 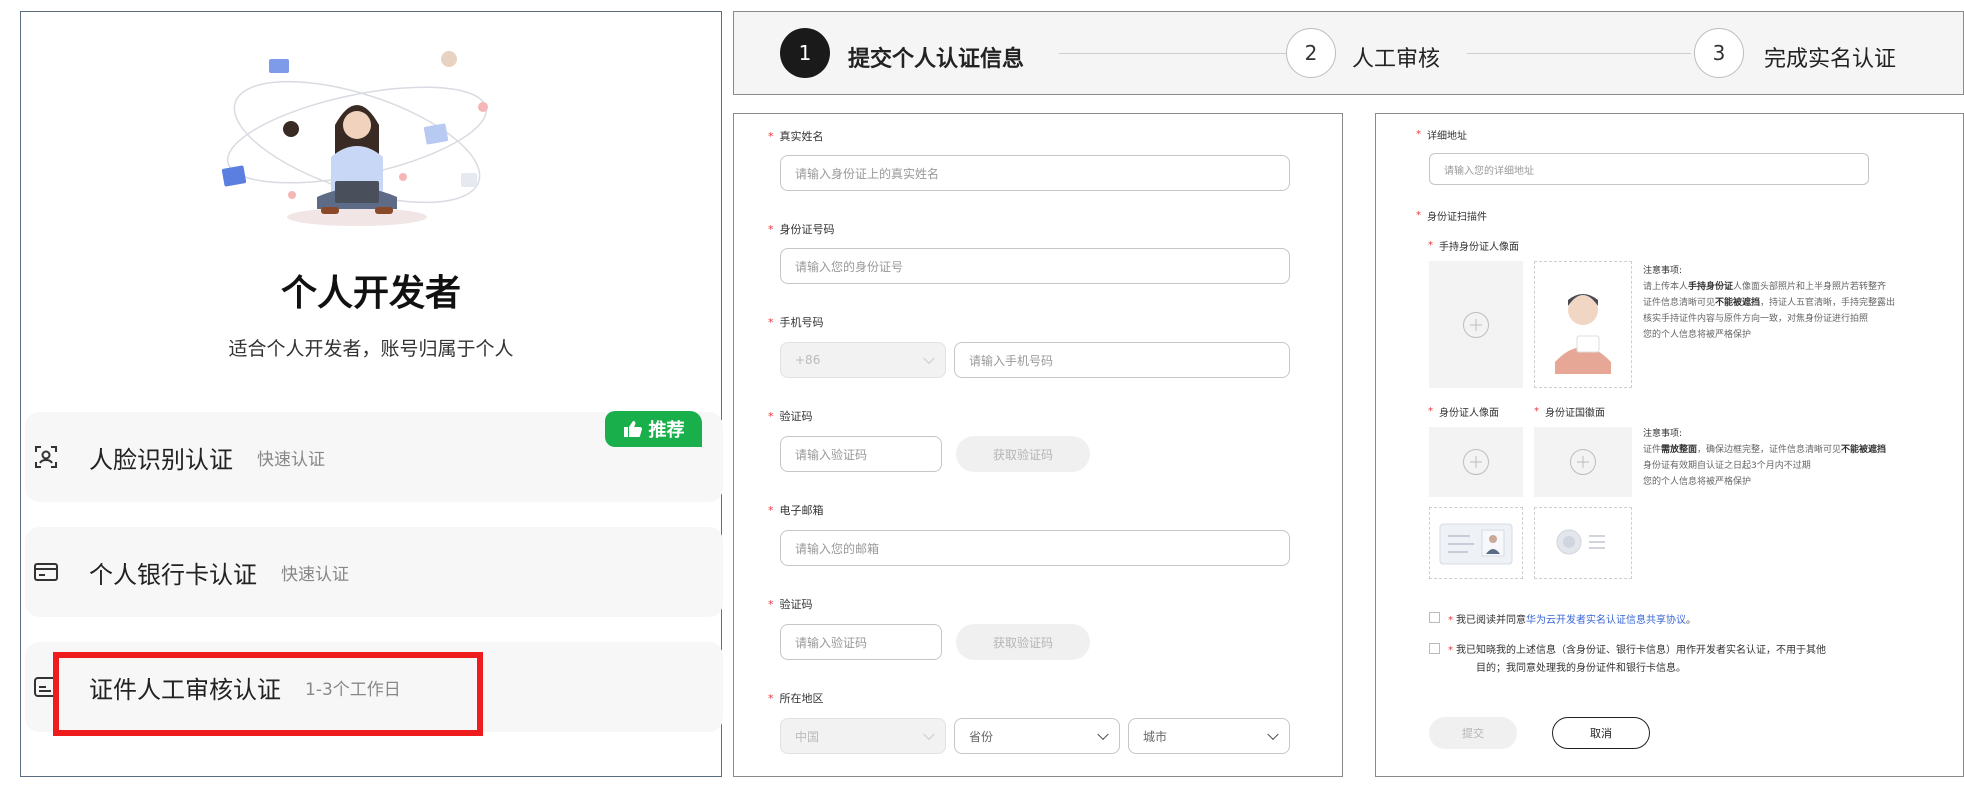 What do you see at coordinates (1583, 334) in the screenshot?
I see `handheld-sample-person-icon` at bounding box center [1583, 334].